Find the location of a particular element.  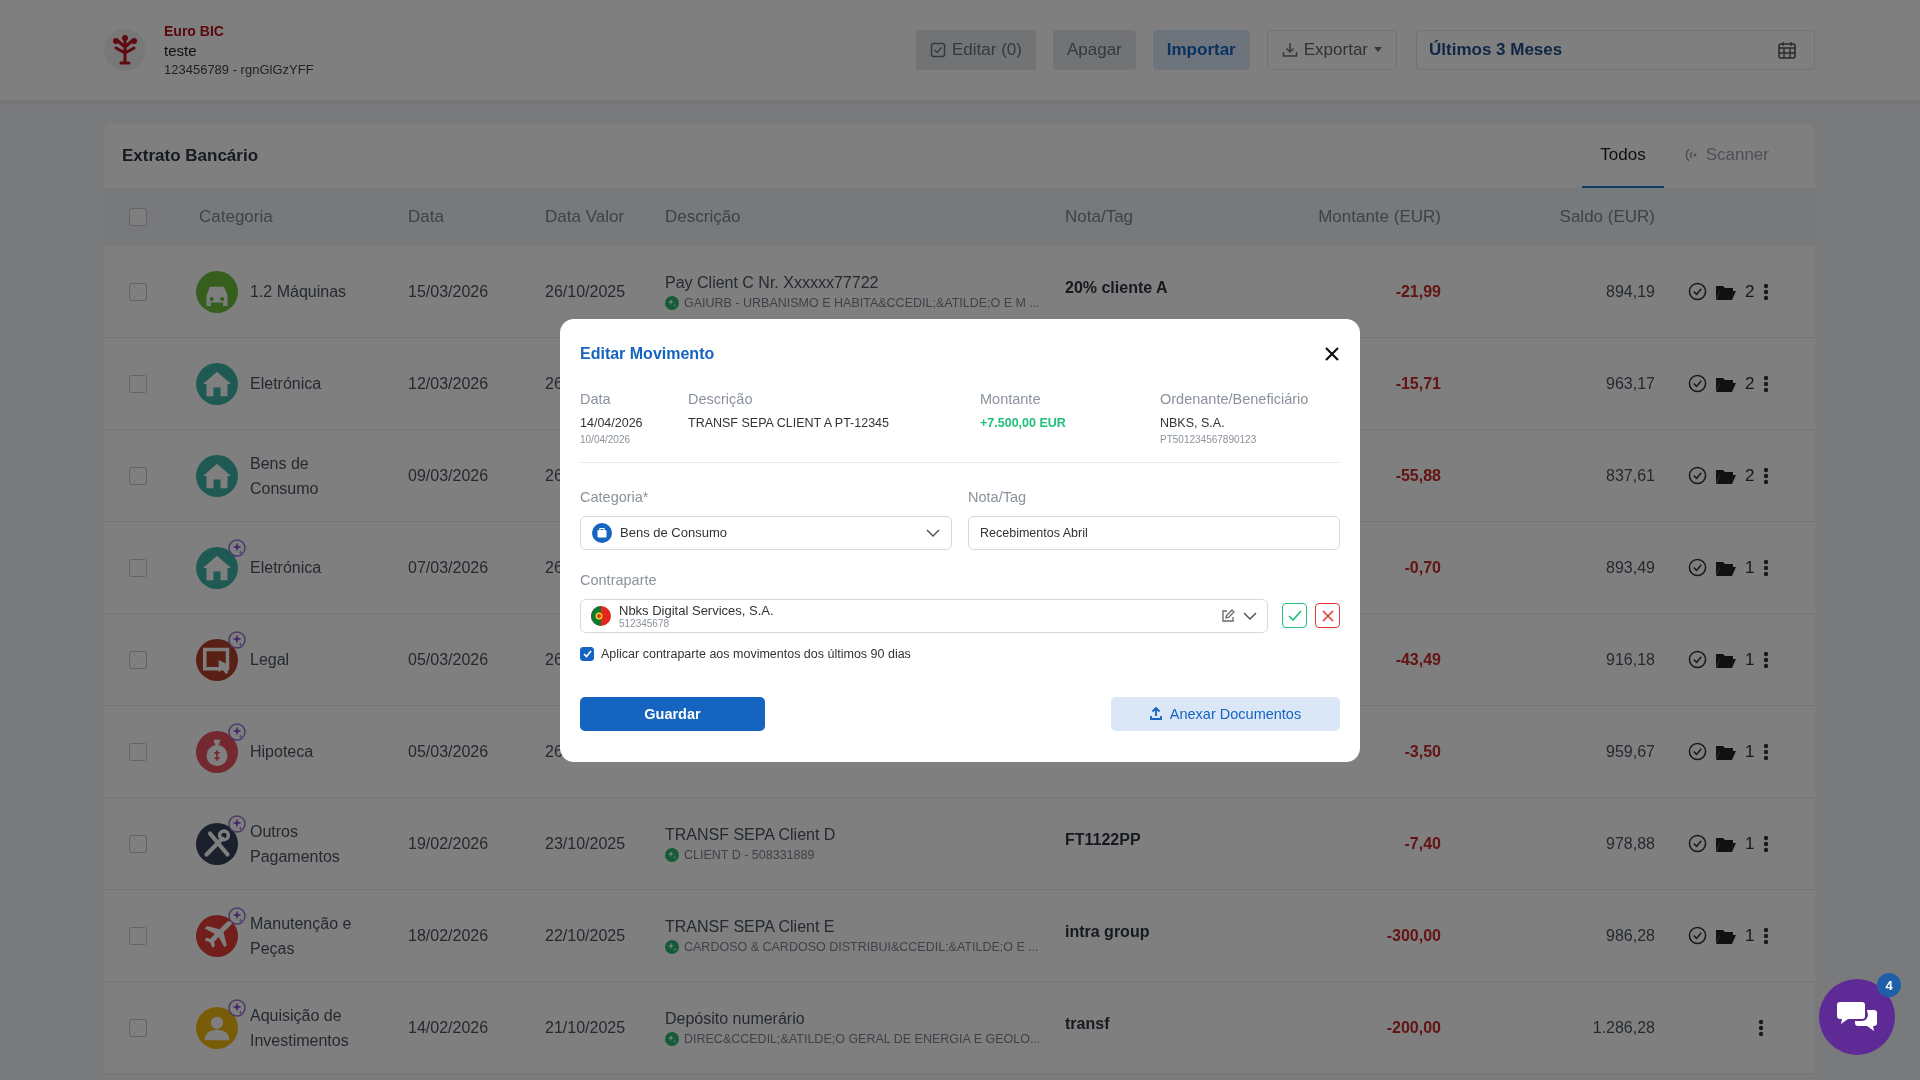

counterparty-select: Nbks Digital Services, S.A. 512345678 is located at coordinates (924, 615).